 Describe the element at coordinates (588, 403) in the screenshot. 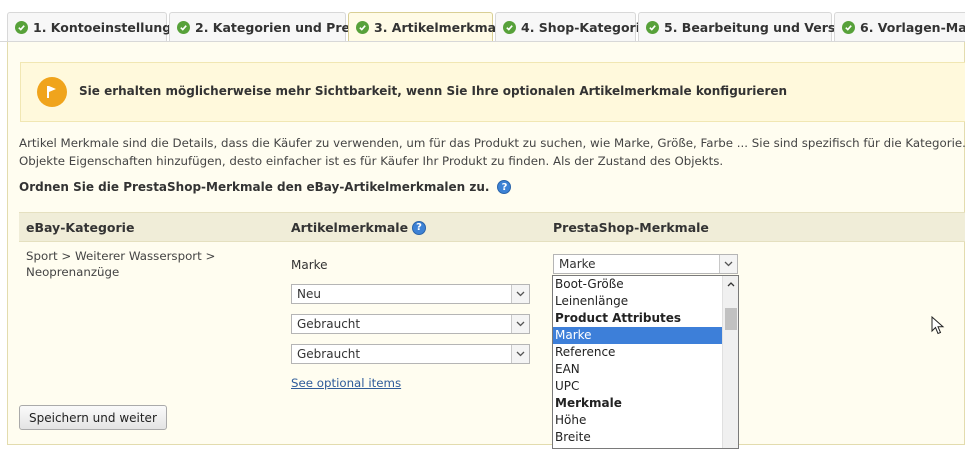

I see `dropdown-group-label: Merkmale` at that location.